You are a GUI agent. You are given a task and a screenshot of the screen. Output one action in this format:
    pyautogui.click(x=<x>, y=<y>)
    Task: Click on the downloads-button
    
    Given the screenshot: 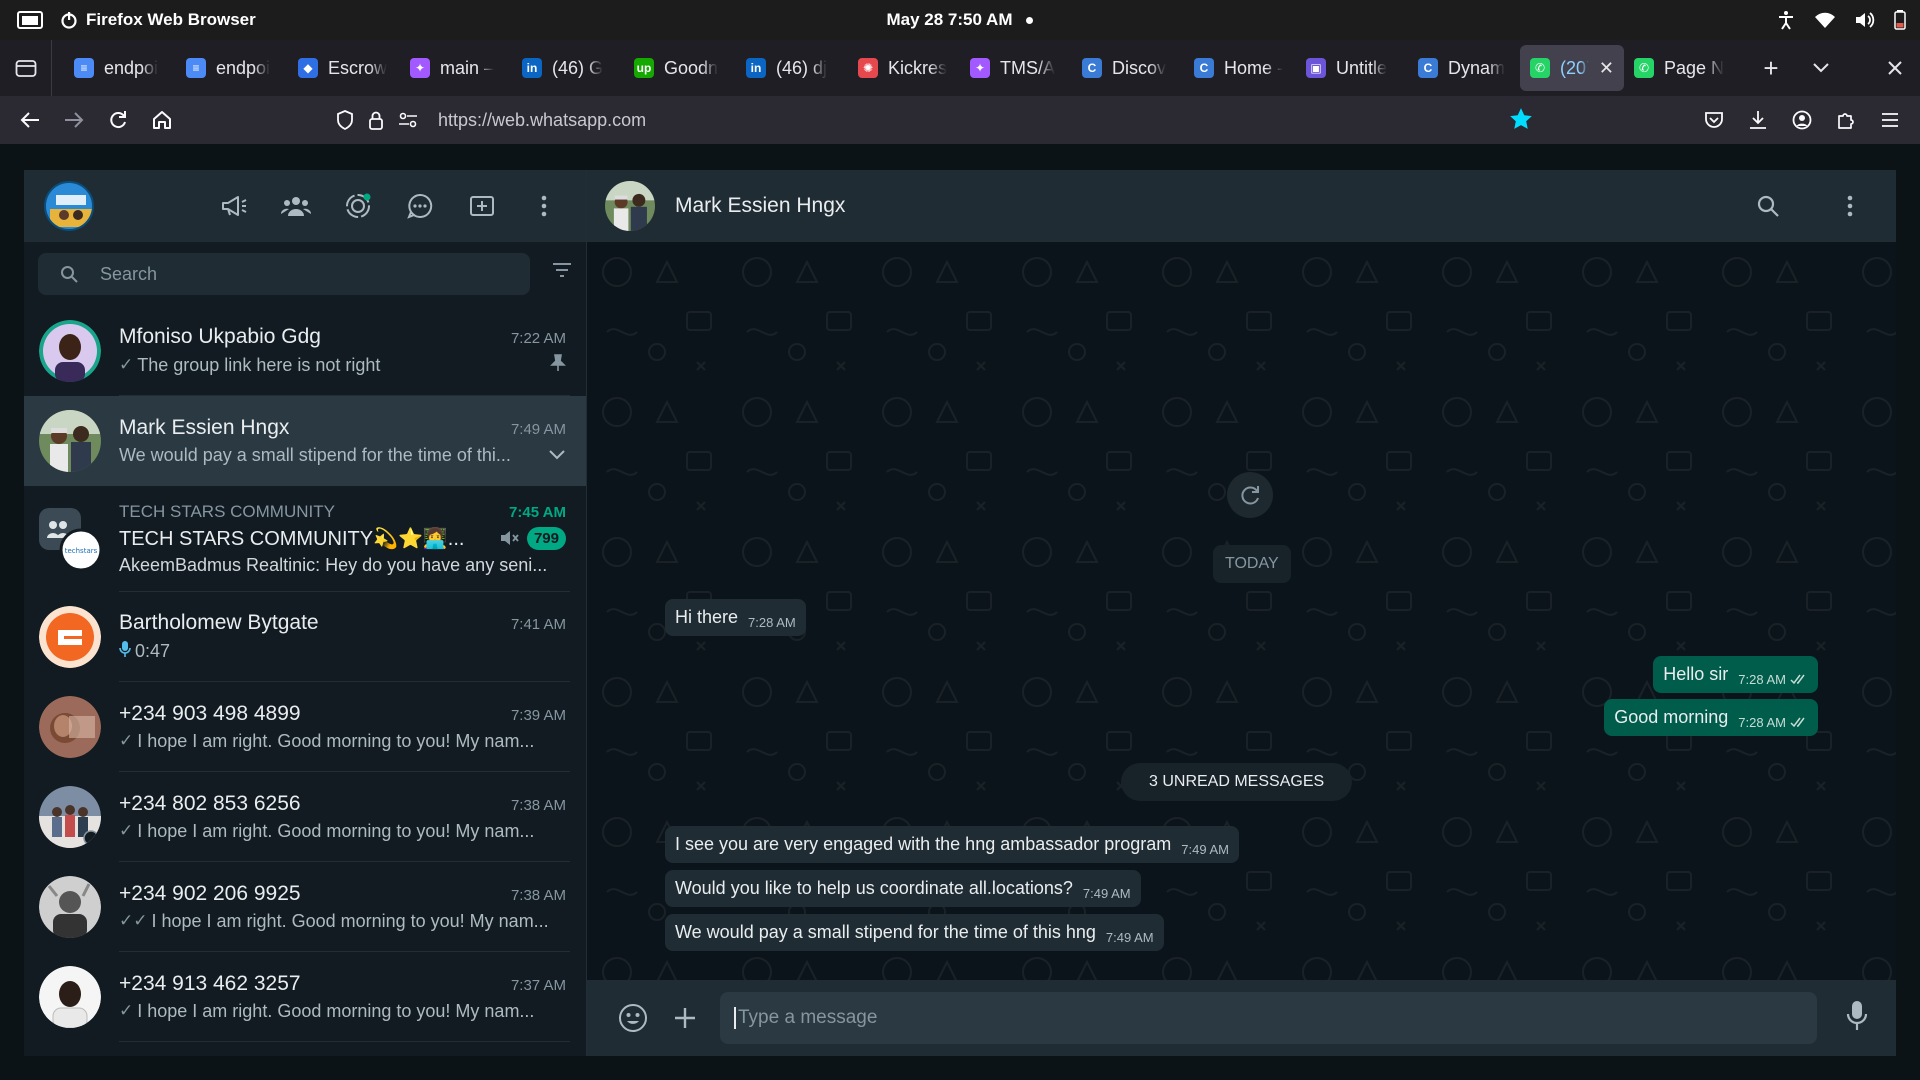 What is the action you would take?
    pyautogui.click(x=1758, y=120)
    